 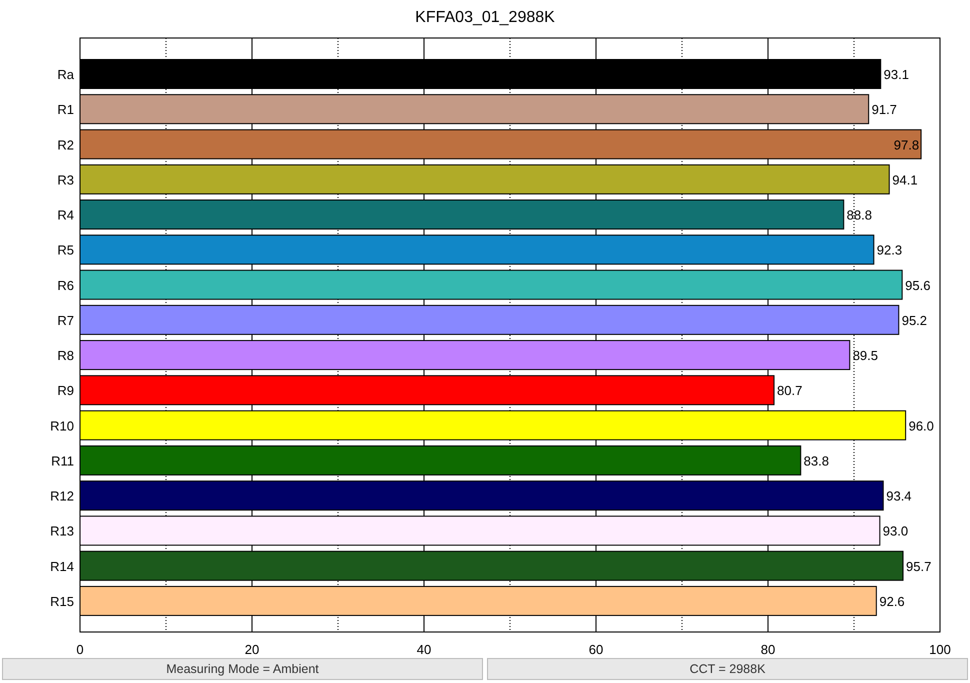 I want to click on value-label: 95.2, so click(x=915, y=320).